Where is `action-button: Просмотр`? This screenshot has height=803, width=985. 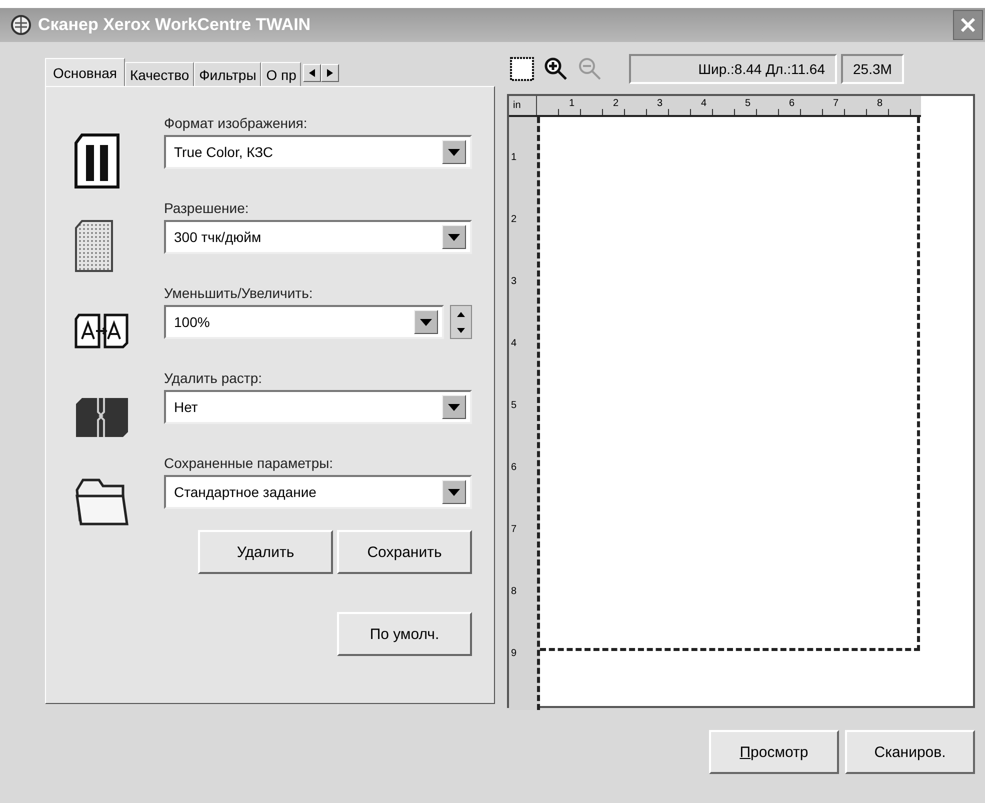 action-button: Просмотр is located at coordinates (774, 752).